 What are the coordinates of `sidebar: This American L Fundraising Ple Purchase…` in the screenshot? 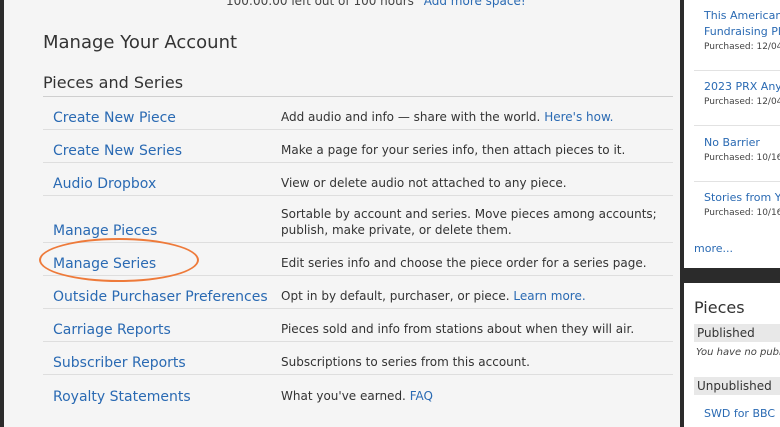 It's located at (732, 213).